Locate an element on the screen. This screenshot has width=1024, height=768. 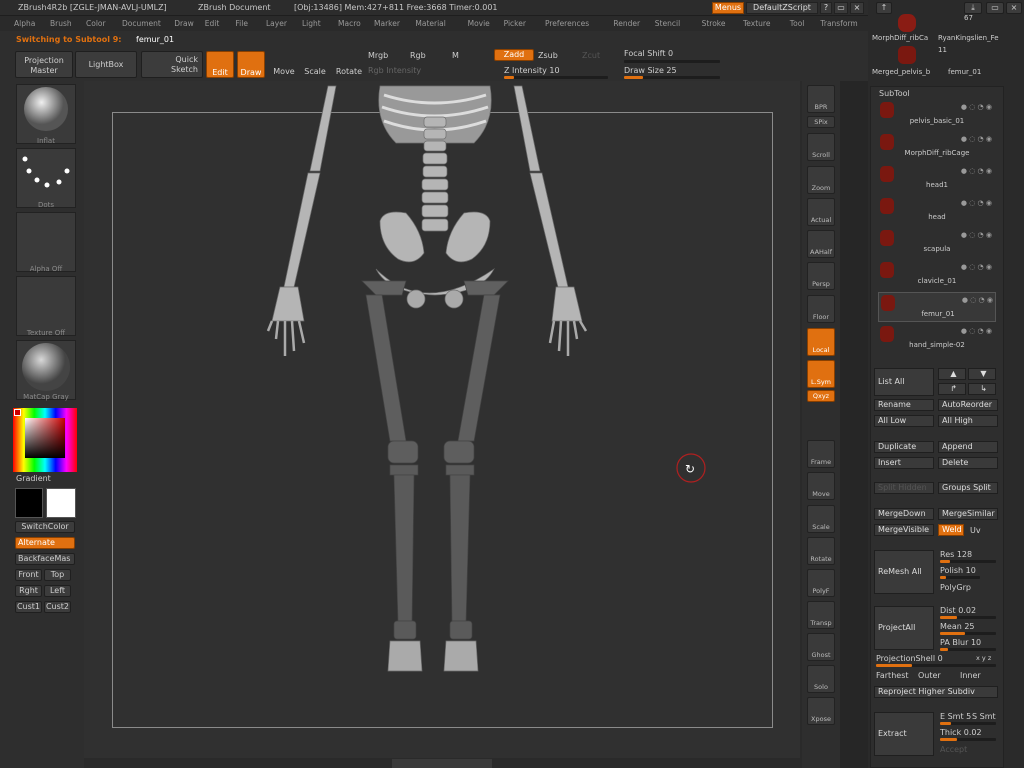
thick-slider is located at coordinates (968, 739).